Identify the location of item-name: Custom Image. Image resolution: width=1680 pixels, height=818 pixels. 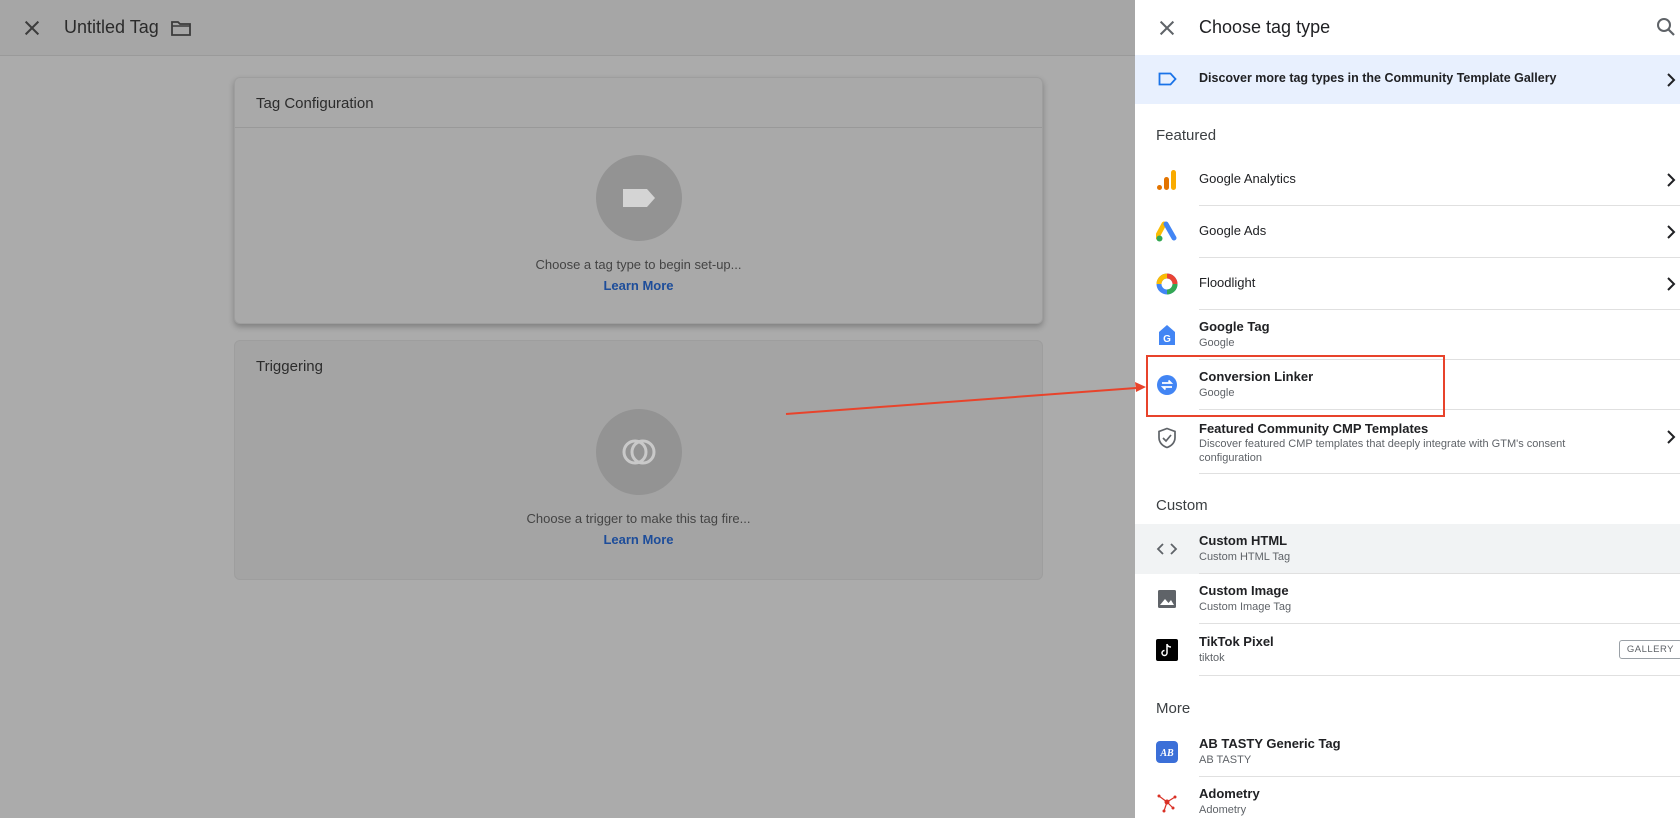
(1244, 590).